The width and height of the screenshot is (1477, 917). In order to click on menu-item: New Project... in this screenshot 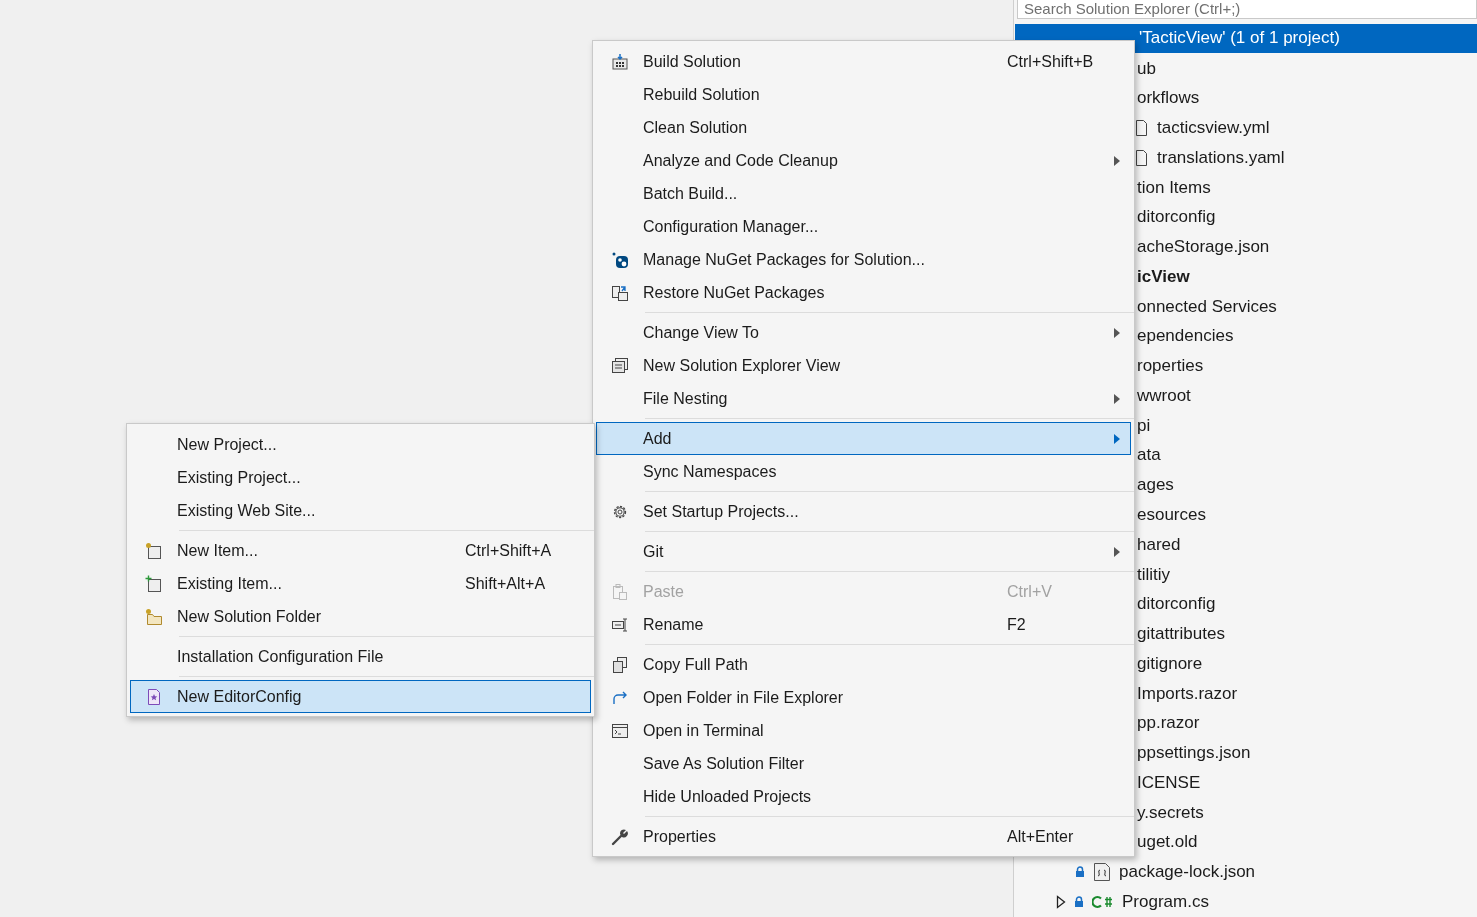, I will do `click(360, 444)`.